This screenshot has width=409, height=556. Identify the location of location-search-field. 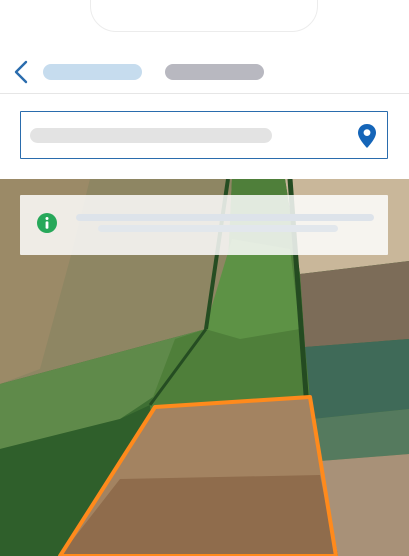
(204, 135).